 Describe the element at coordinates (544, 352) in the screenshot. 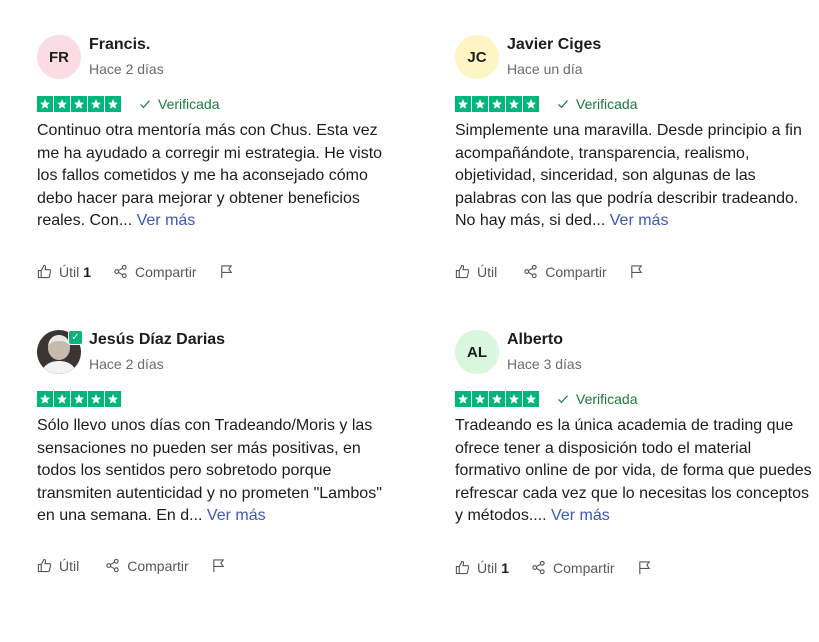

I see `reviewer-meta: Alberto Hace 3 días` at that location.